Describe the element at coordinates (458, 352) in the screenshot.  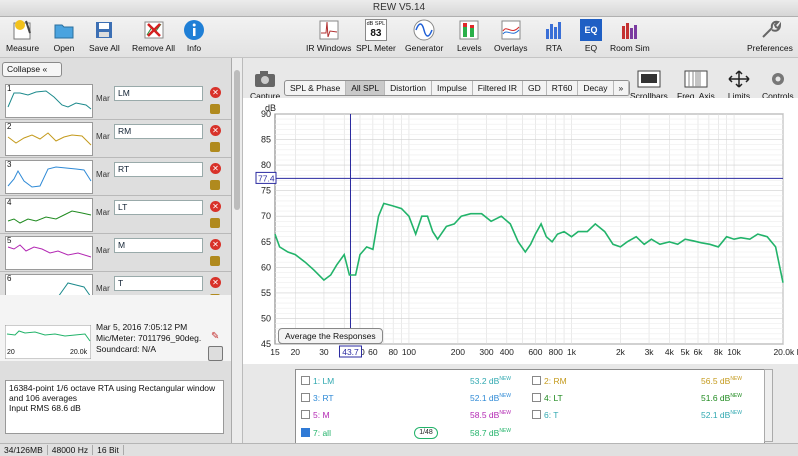
I see `x-tick-label: 200` at that location.